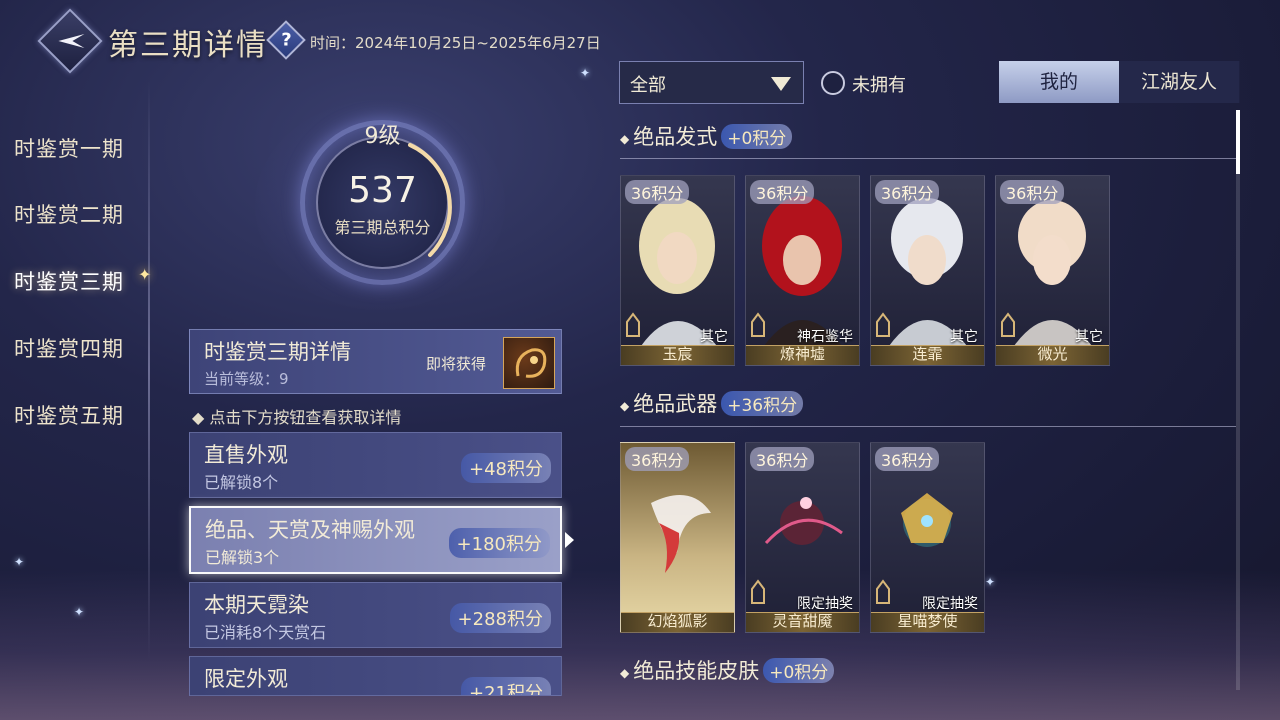 This screenshot has height=720, width=1280. I want to click on section-title-text: 绝品技能皮肤, so click(696, 671).